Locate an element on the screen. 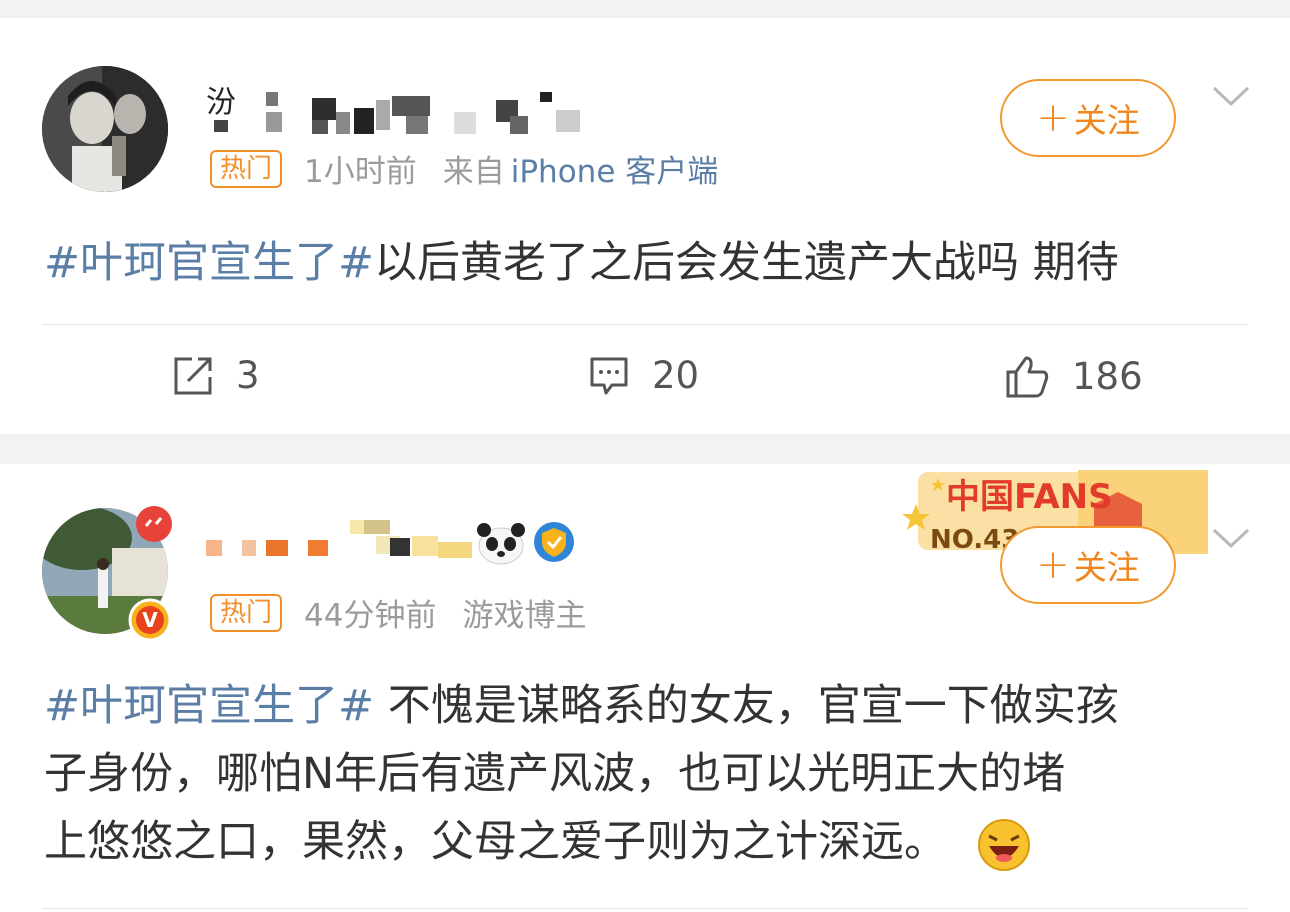 The width and height of the screenshot is (1290, 912). post-text: 以后黄老了之后会发生遗产大战吗 期待 is located at coordinates (746, 263).